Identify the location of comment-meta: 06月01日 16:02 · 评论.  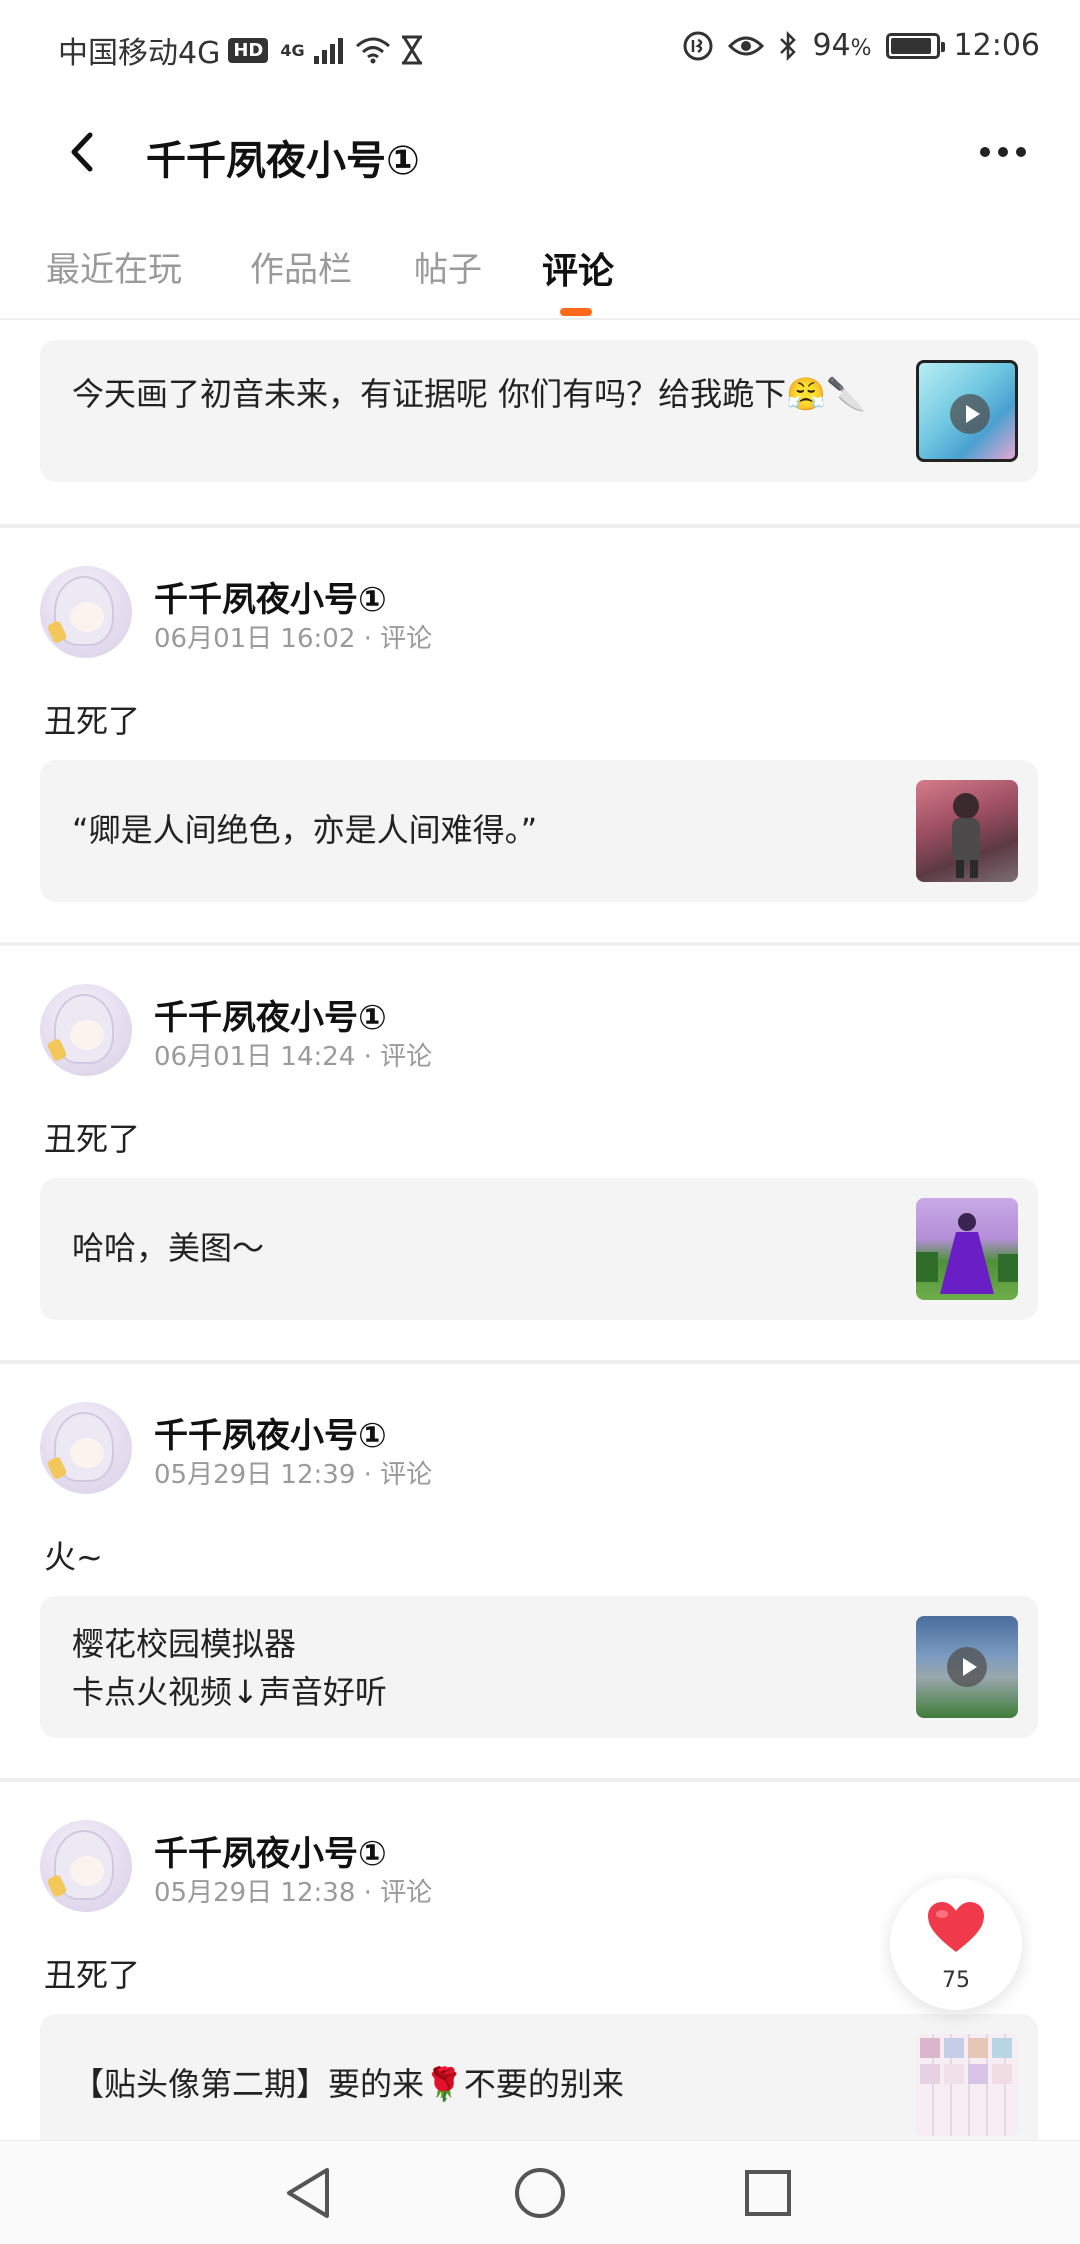
(293, 639).